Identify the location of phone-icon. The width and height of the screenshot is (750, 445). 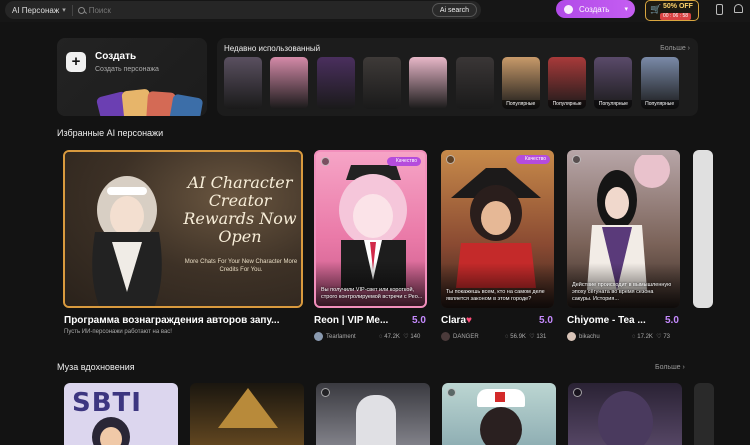
(719, 9).